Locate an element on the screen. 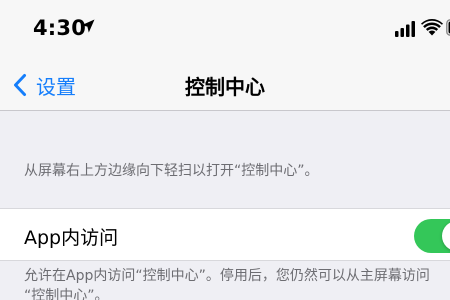 The image size is (450, 300). wifi-icon is located at coordinates (432, 27).